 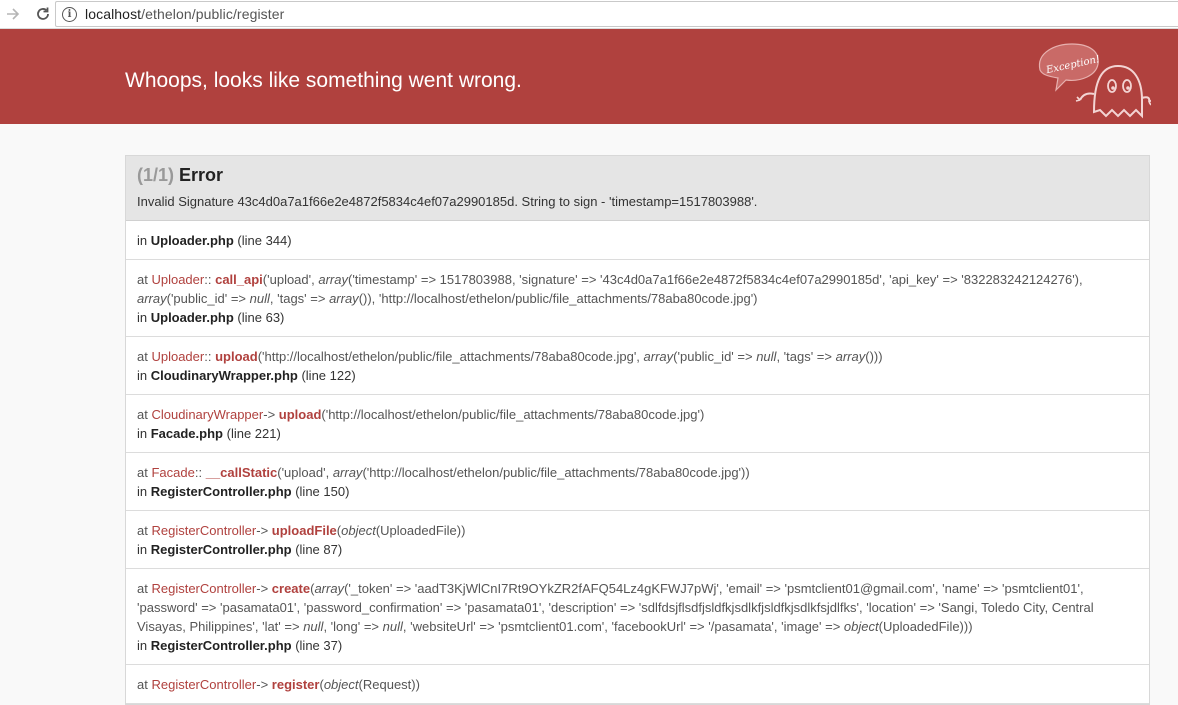 What do you see at coordinates (637, 175) in the screenshot?
I see `exception-heading: (1/1) Error` at bounding box center [637, 175].